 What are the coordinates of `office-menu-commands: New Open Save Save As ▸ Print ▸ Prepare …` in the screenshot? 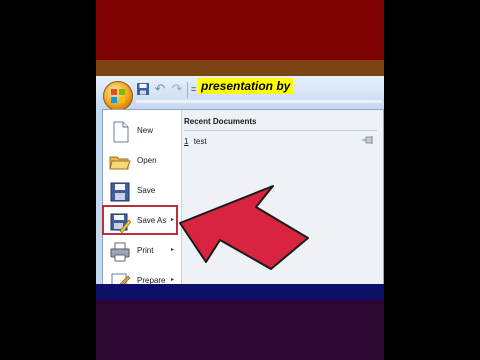 It's located at (142, 201).